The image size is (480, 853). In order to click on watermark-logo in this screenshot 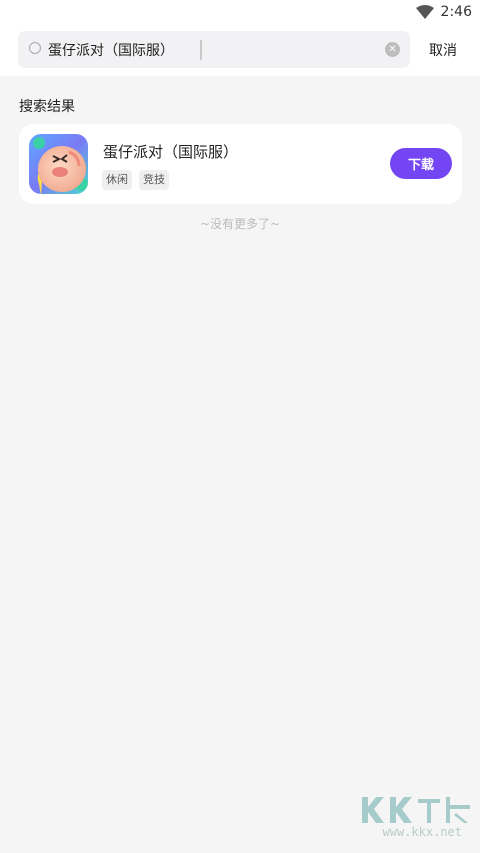, I will do `click(416, 810)`.